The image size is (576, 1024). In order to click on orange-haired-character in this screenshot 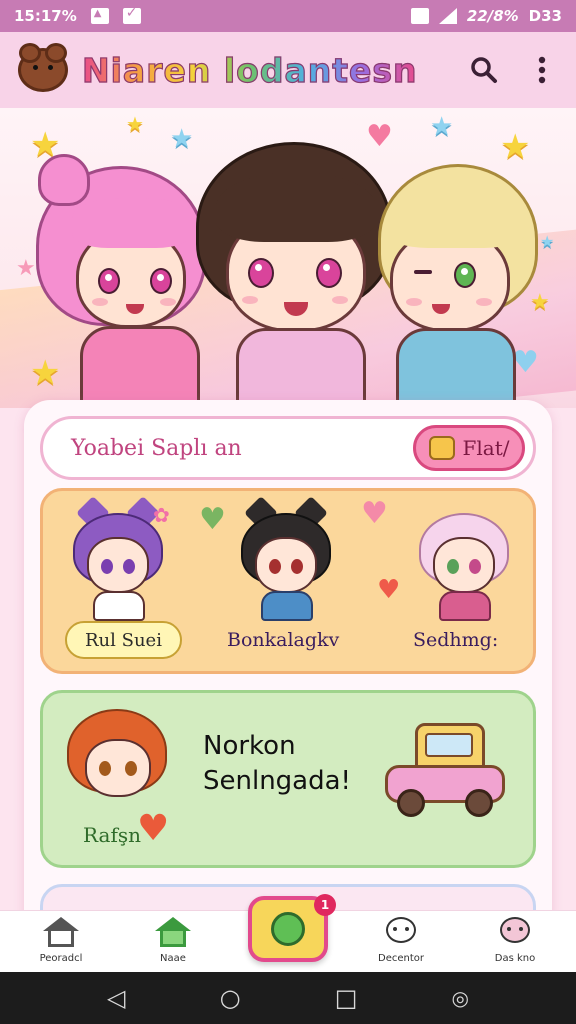, I will do `click(122, 764)`.